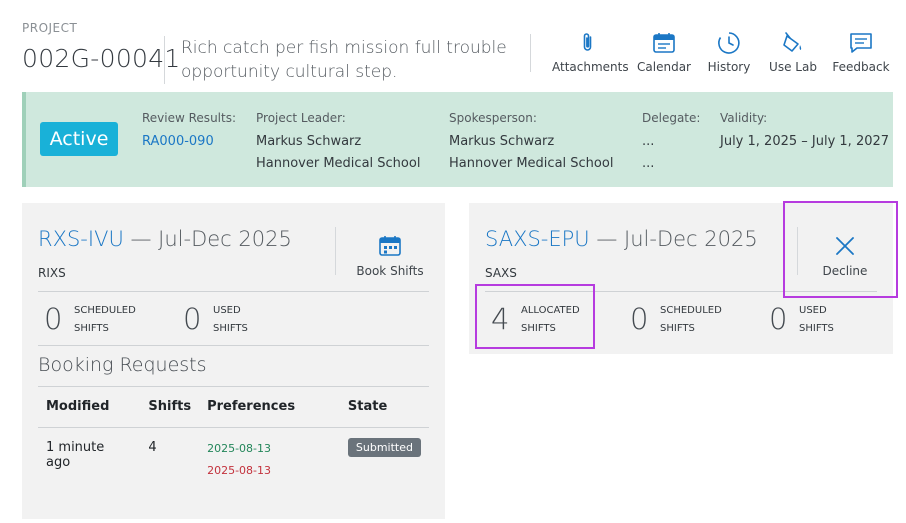  What do you see at coordinates (590, 52) in the screenshot?
I see `attachments-button: Attachments` at bounding box center [590, 52].